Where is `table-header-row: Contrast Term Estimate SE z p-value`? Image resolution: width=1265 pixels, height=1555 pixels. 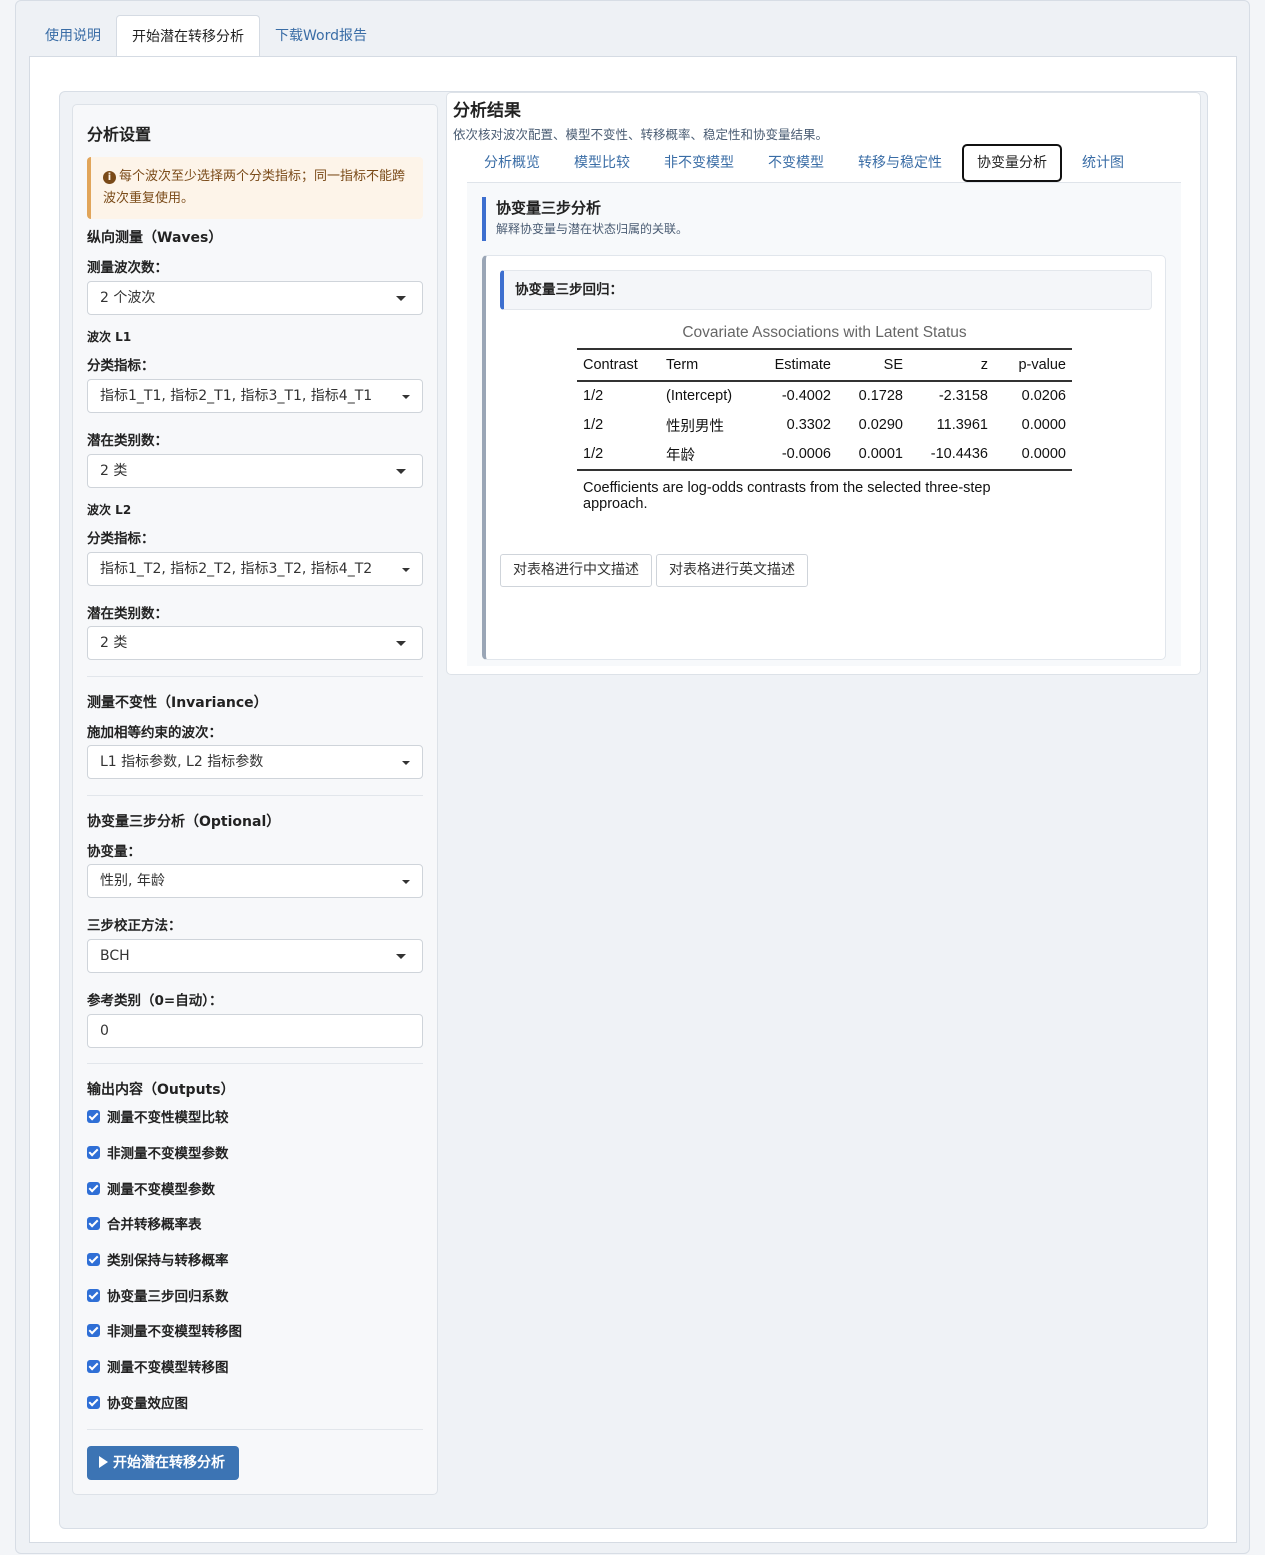 table-header-row: Contrast Term Estimate SE z p-value is located at coordinates (824, 365).